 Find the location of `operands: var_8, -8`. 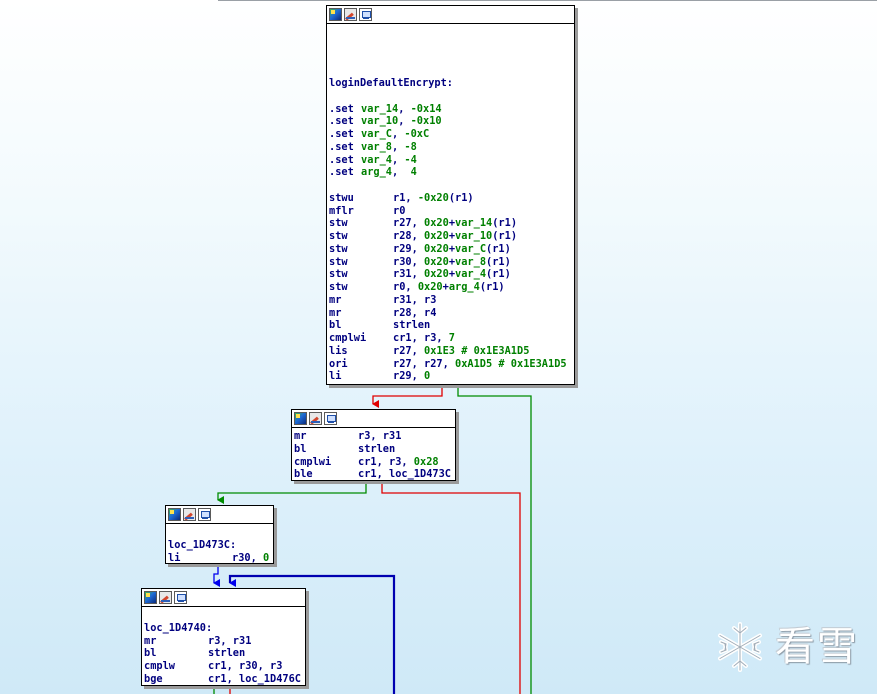

operands: var_8, -8 is located at coordinates (389, 146).